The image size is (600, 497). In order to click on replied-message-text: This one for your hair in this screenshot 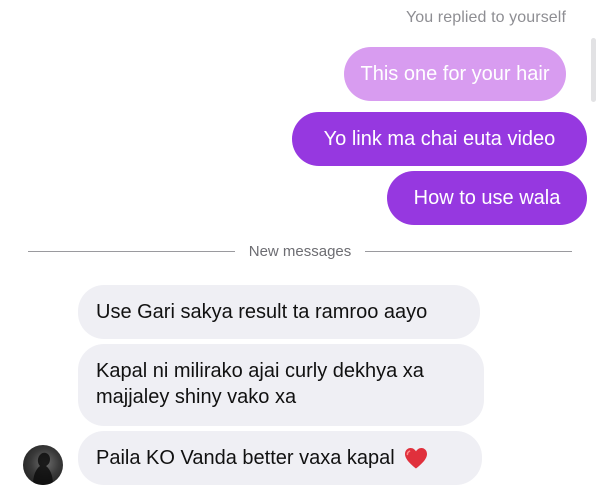, I will do `click(455, 74)`.